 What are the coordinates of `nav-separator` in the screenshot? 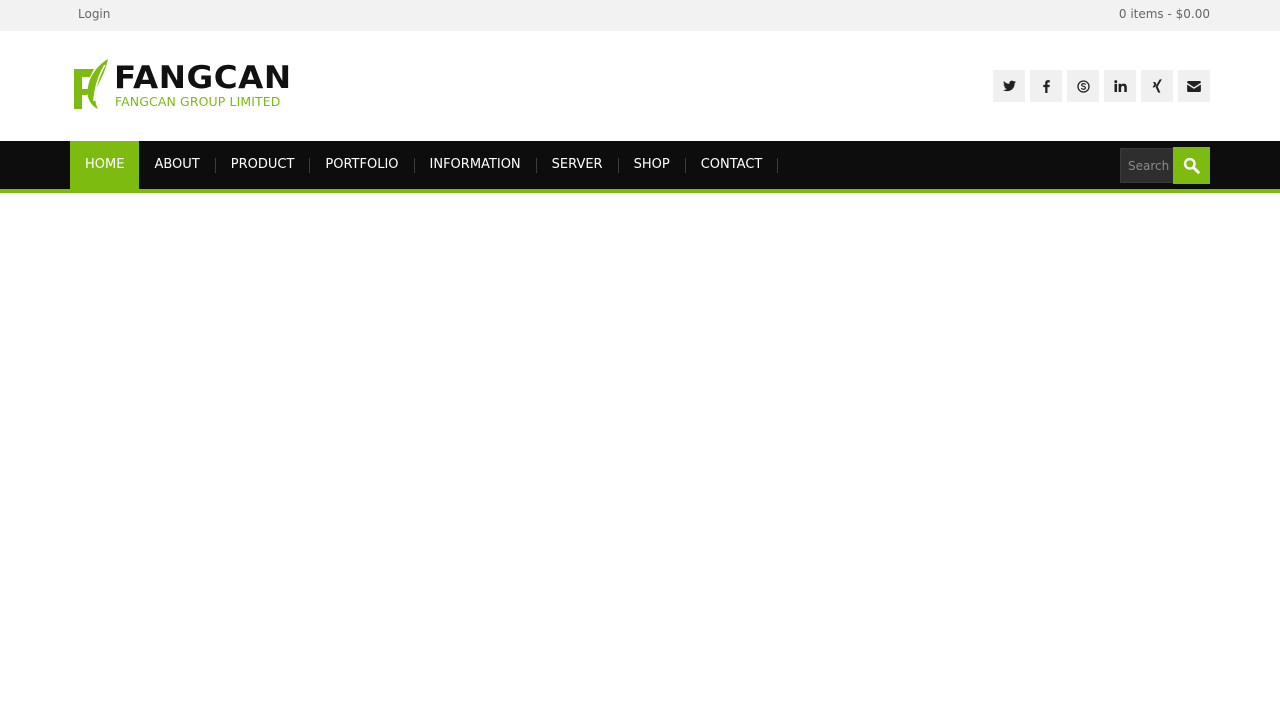 It's located at (778, 165).